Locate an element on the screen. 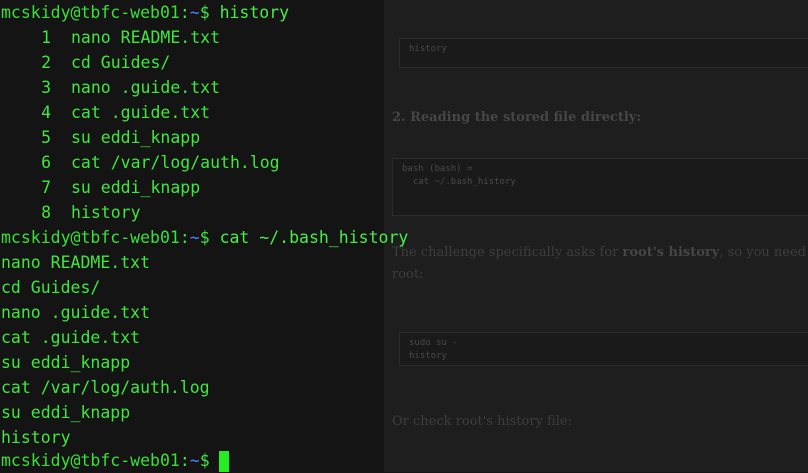 Image resolution: width=808 pixels, height=473 pixels. prompt-line-active: mcskidy@tbfc-web01:~$ is located at coordinates (115, 460).